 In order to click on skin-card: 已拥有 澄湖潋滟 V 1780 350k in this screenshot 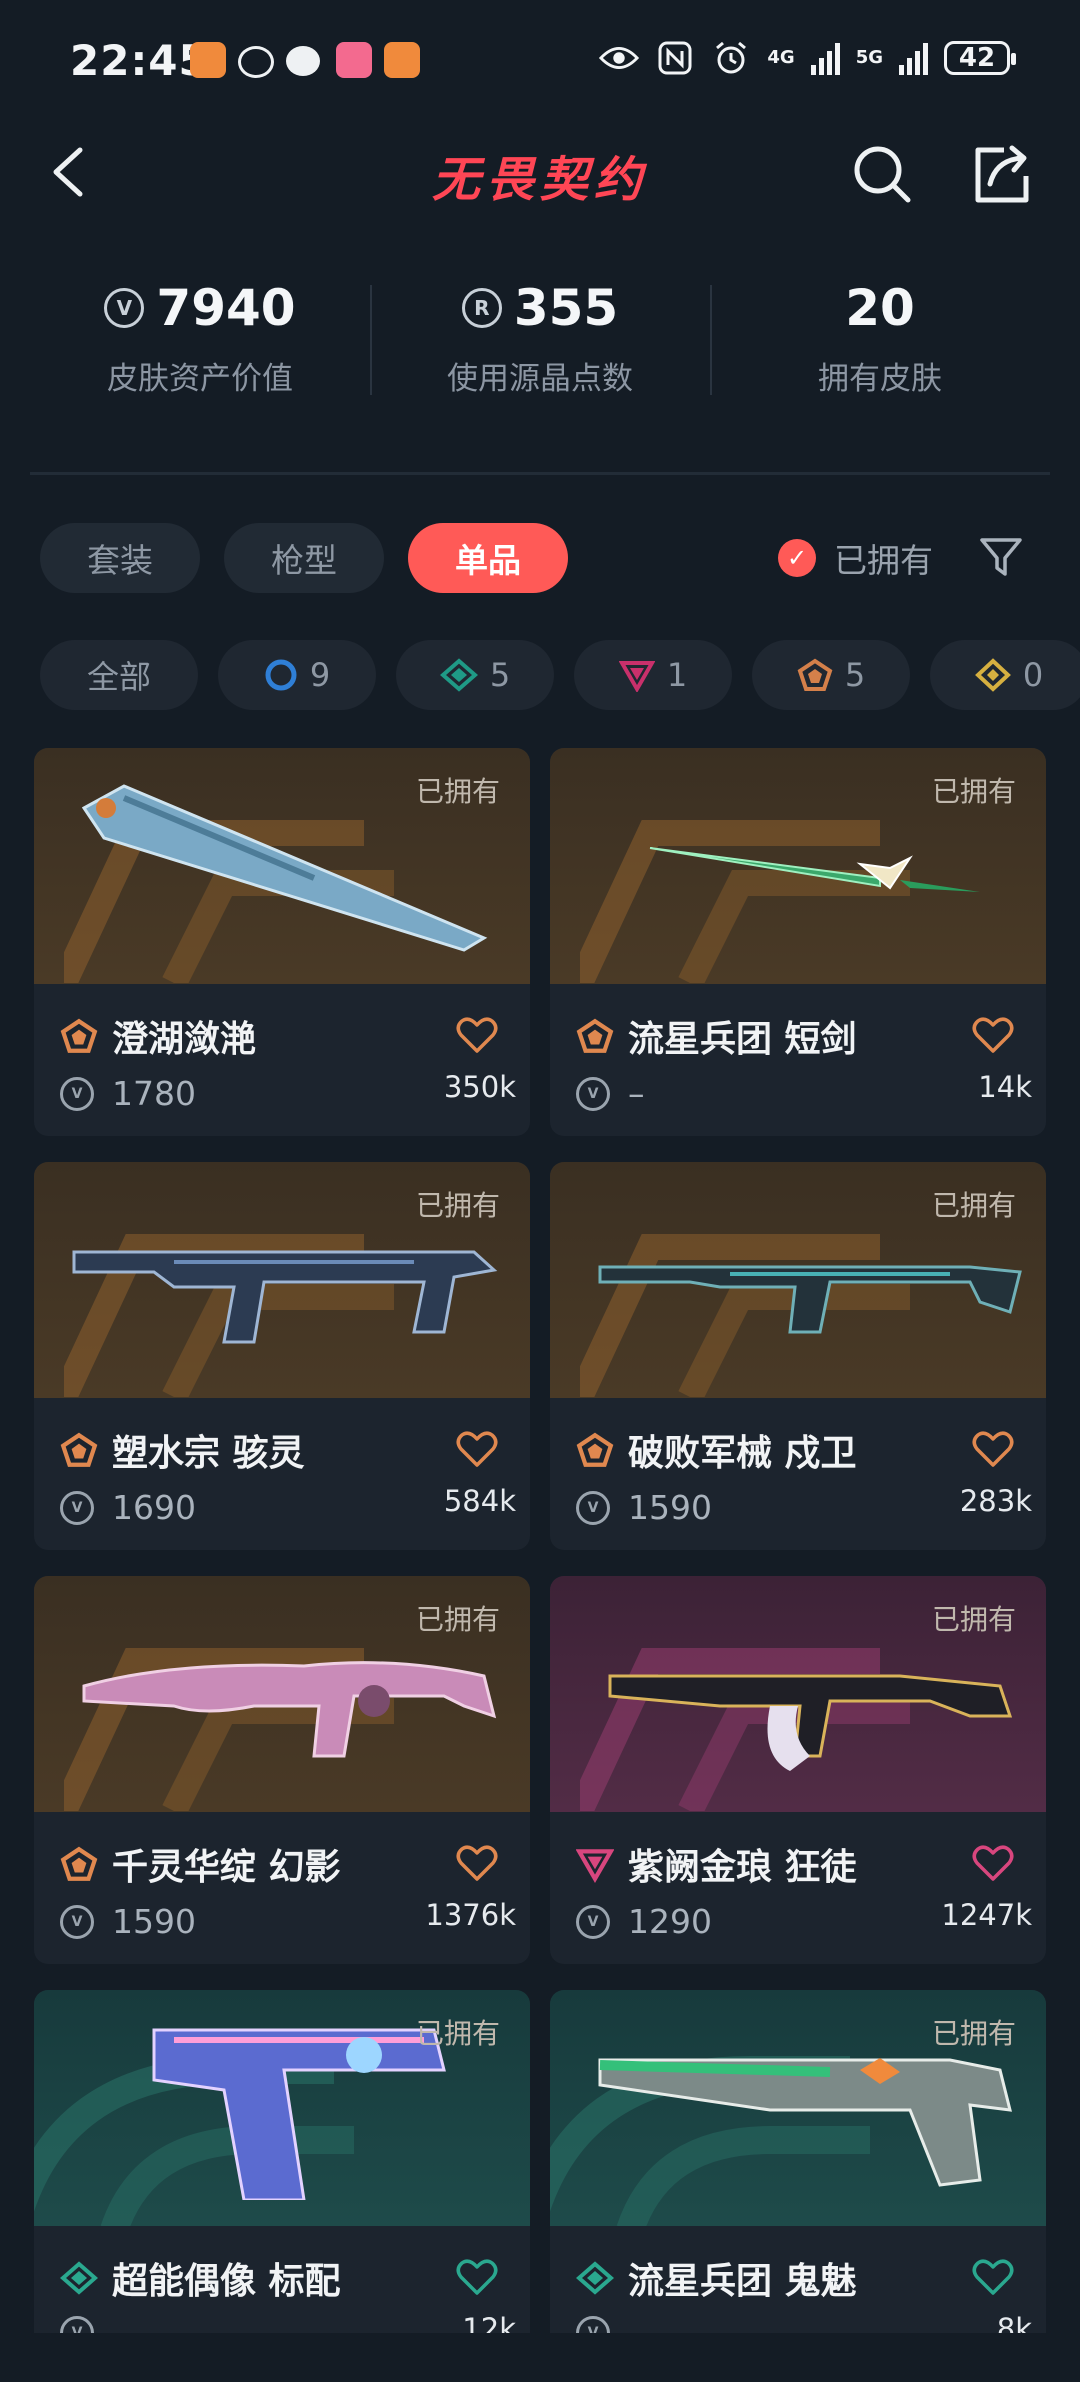, I will do `click(282, 942)`.